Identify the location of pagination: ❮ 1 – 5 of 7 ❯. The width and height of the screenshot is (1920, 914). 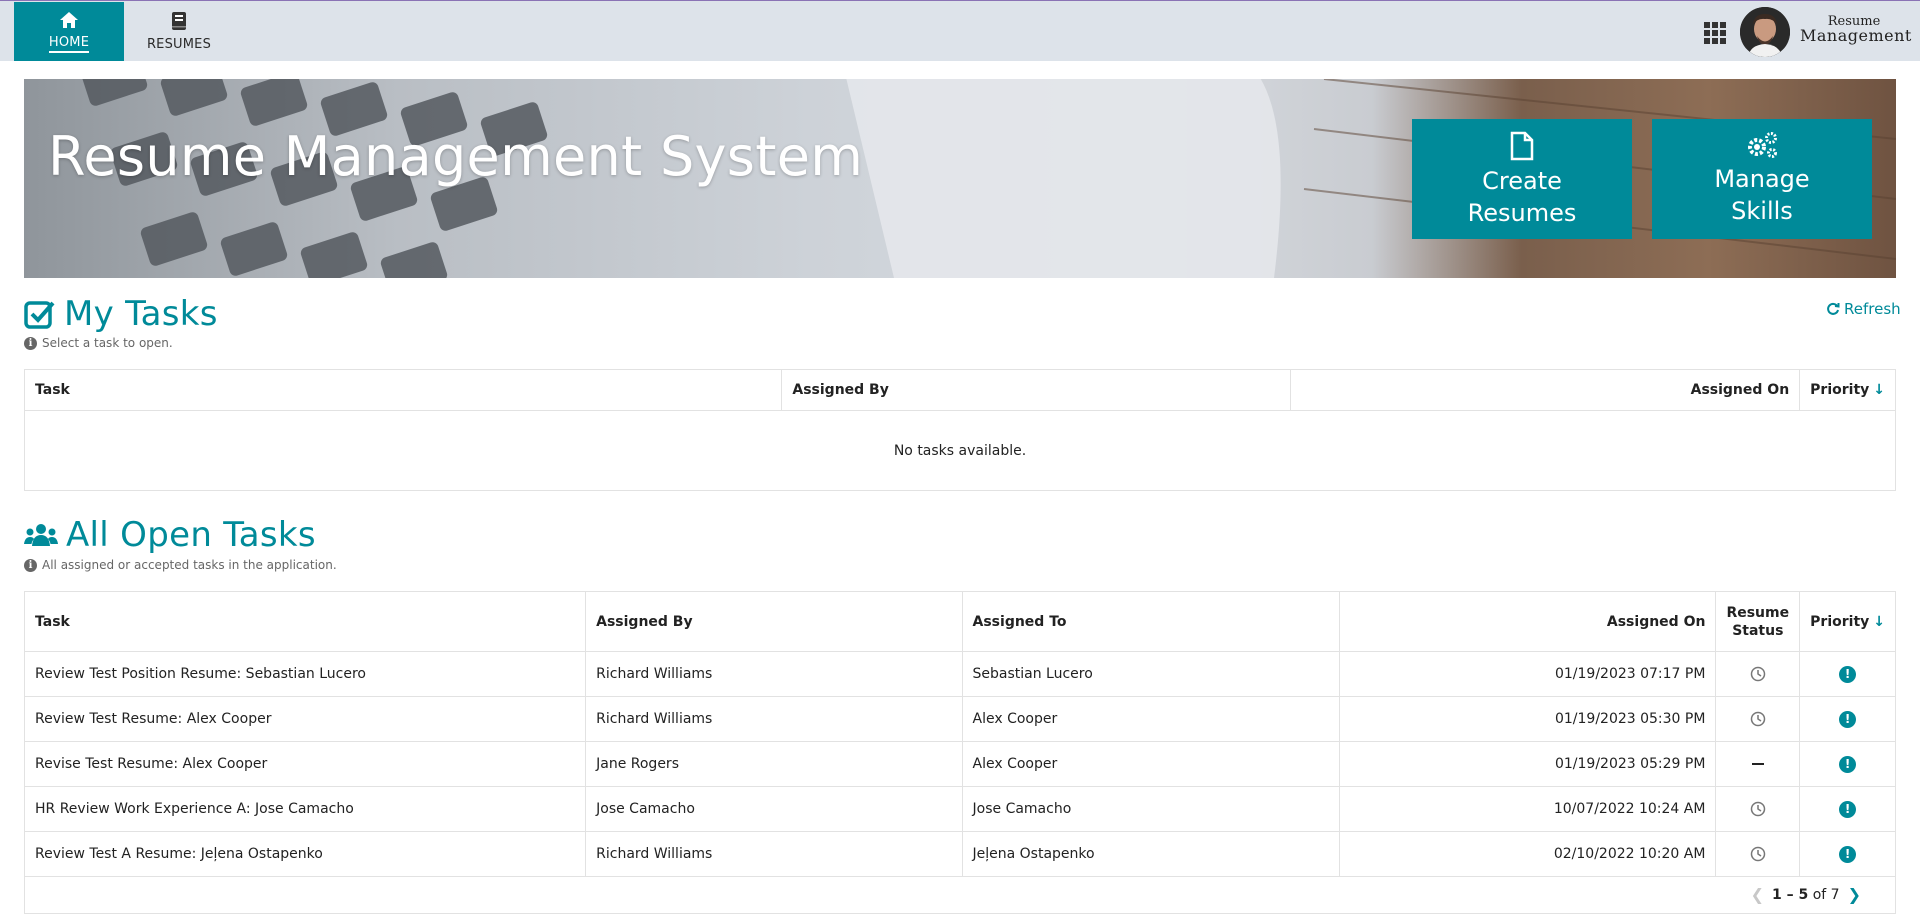
(1806, 894).